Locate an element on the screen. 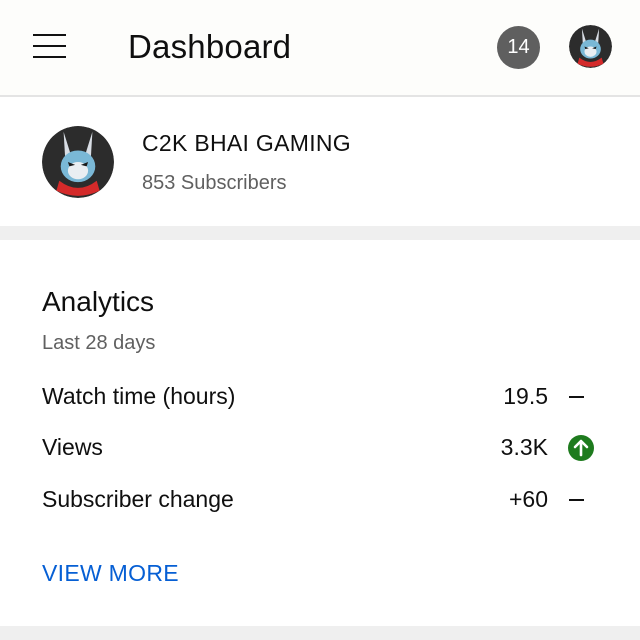 This screenshot has width=640, height=640. channel-avatar is located at coordinates (78, 162).